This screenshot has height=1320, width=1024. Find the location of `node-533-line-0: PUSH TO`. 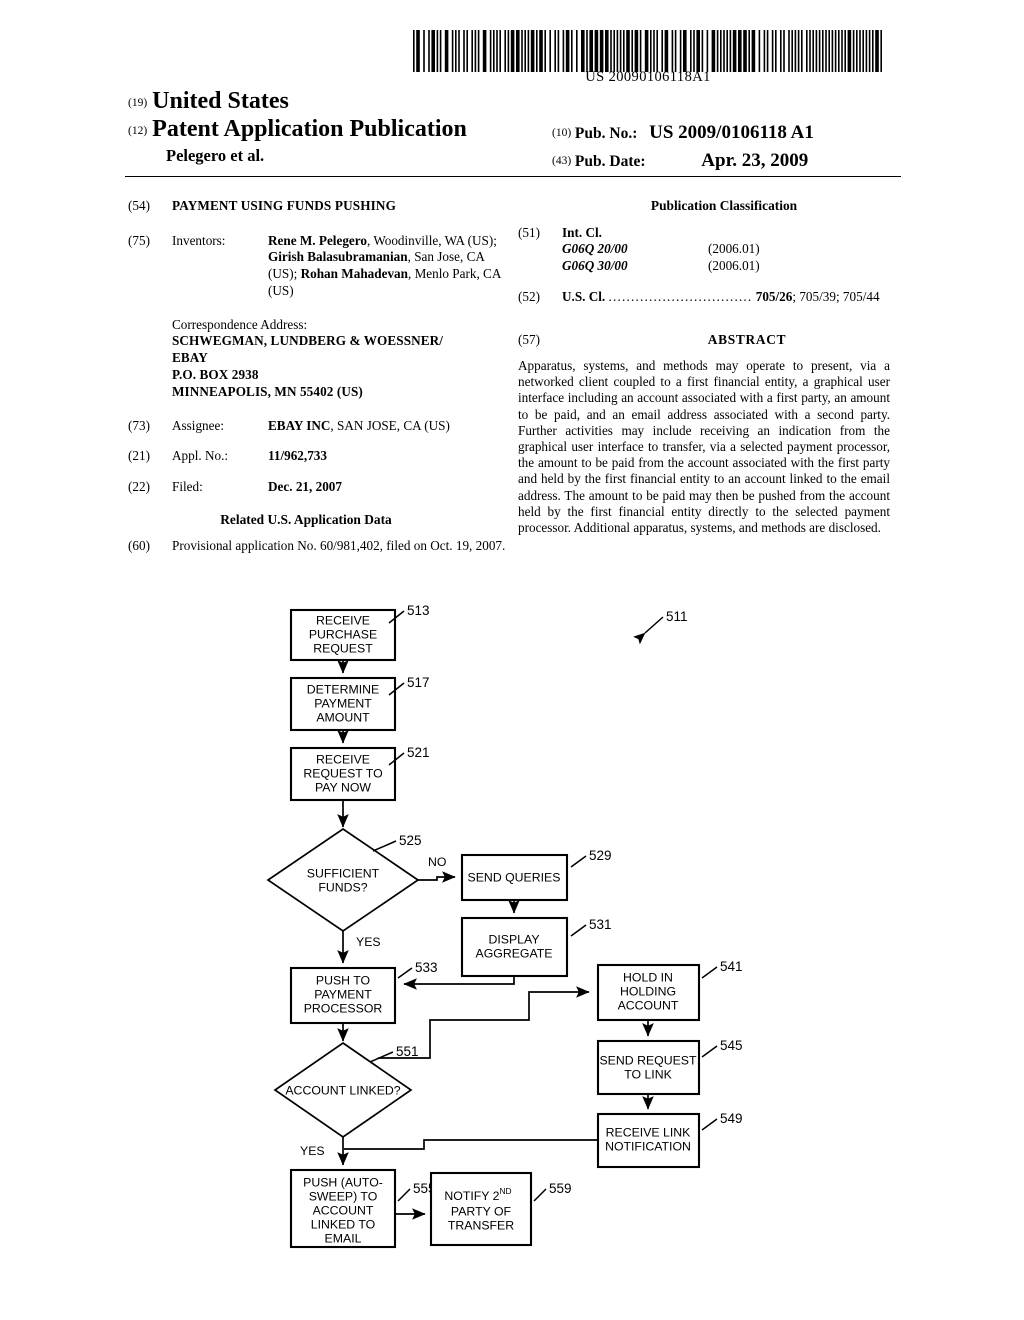

node-533-line-0: PUSH TO is located at coordinates (343, 980).